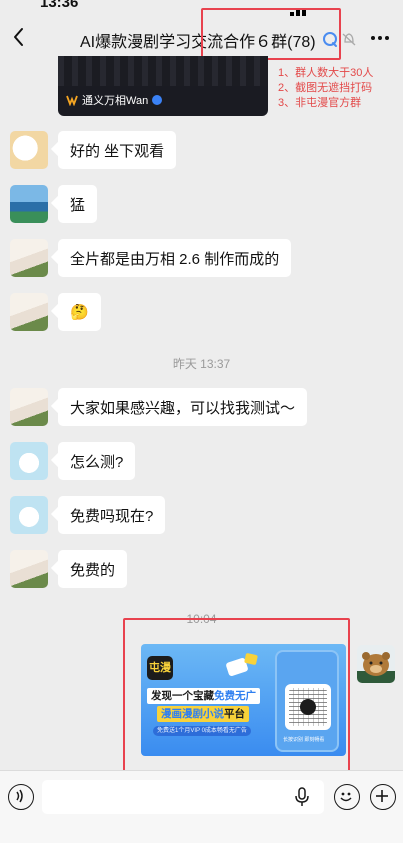 Image resolution: width=403 pixels, height=843 pixels. I want to click on promo-logo: 屯漫, so click(160, 668).